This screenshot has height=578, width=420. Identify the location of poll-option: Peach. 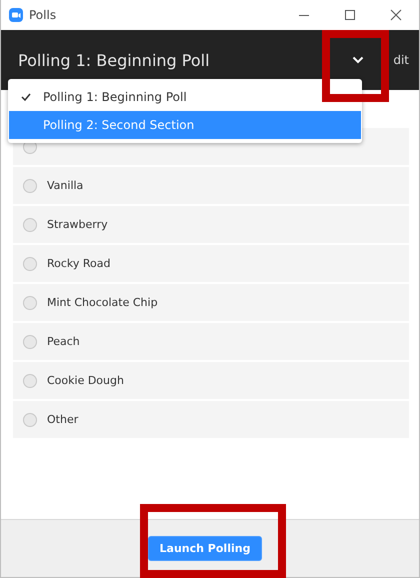
(211, 341).